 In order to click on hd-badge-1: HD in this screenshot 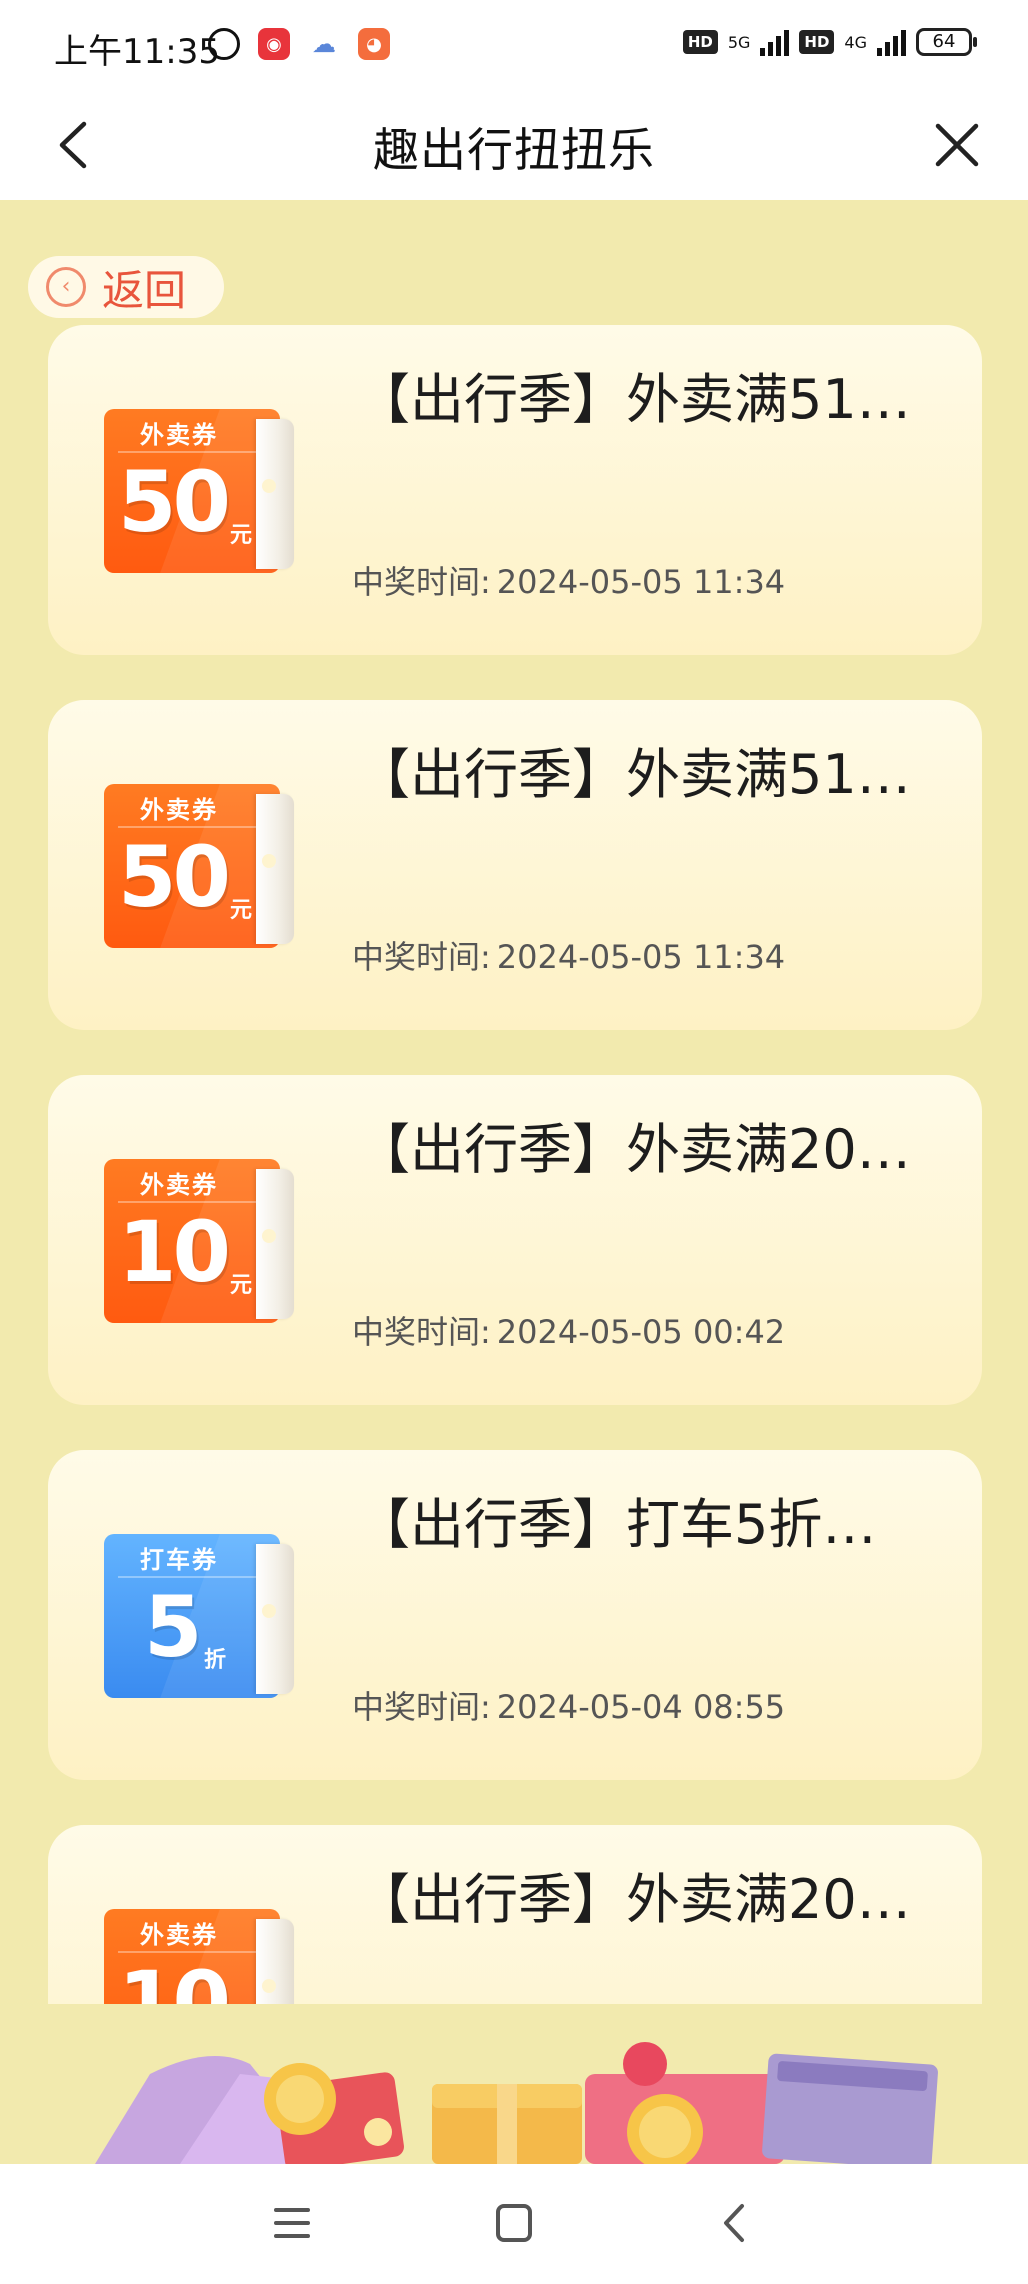, I will do `click(700, 42)`.